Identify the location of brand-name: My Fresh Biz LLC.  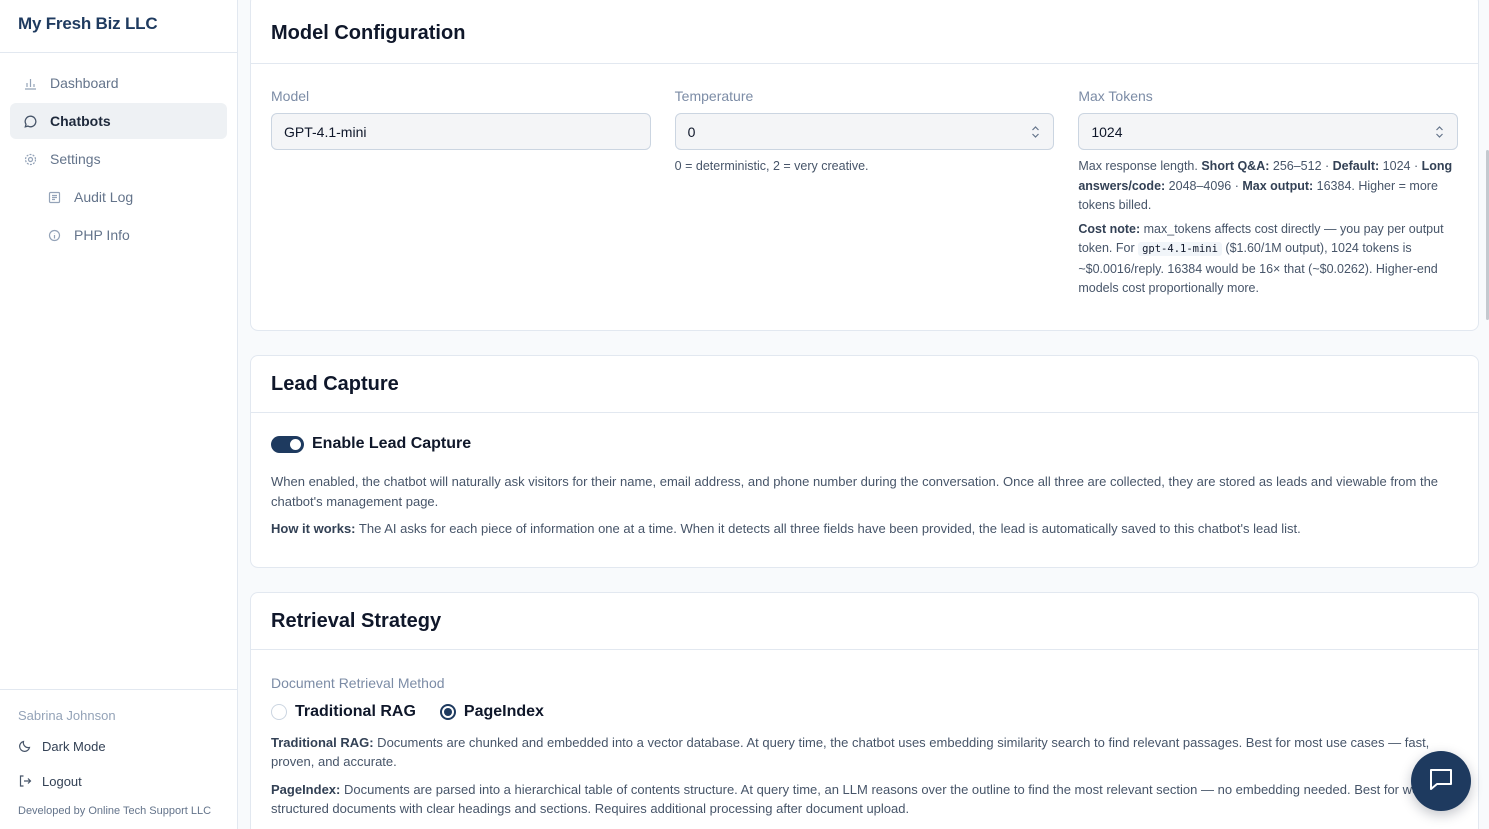
(118, 26).